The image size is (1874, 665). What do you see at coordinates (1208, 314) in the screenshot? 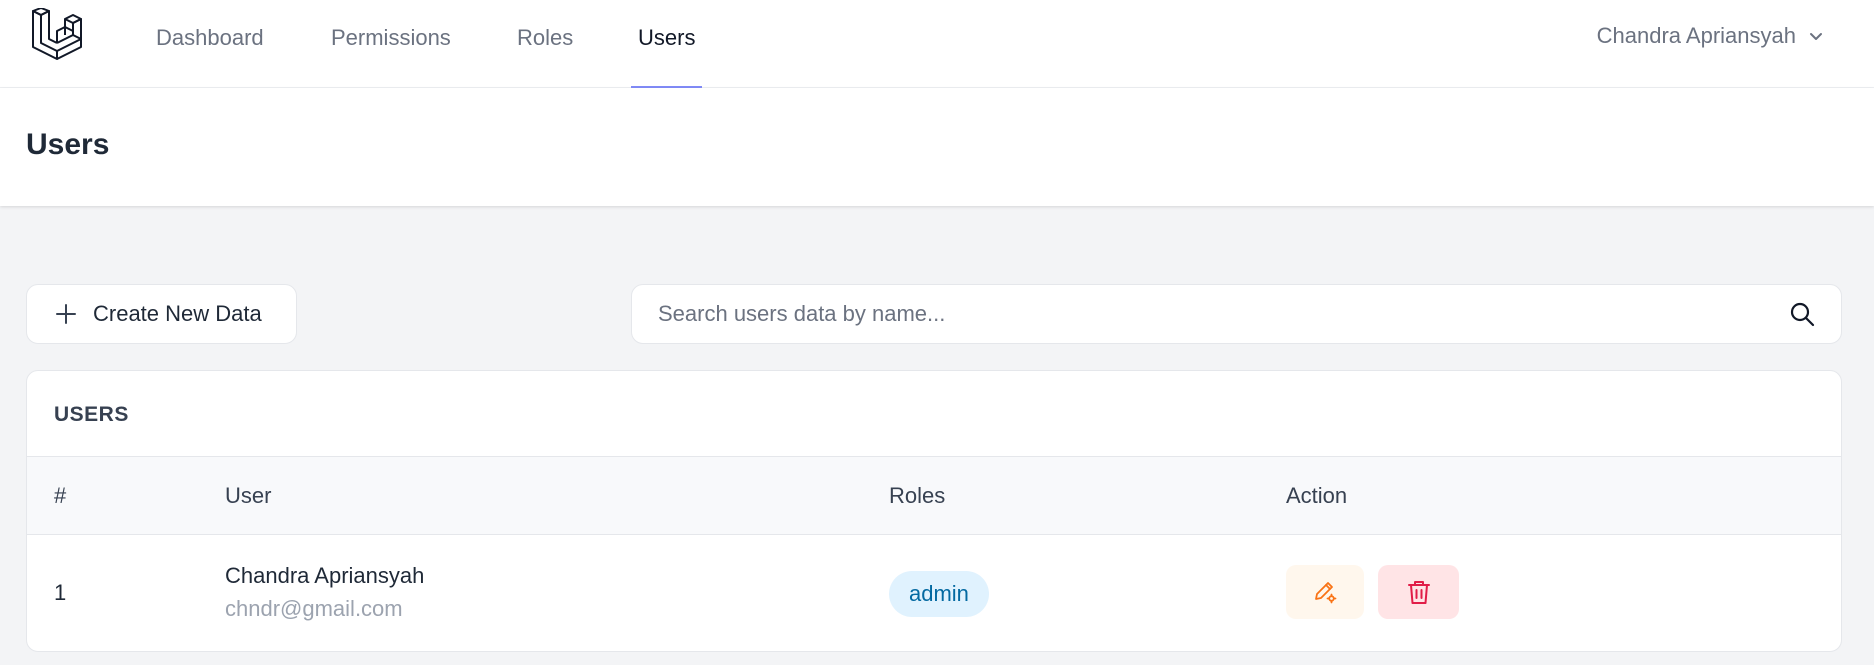
I see `search-input` at bounding box center [1208, 314].